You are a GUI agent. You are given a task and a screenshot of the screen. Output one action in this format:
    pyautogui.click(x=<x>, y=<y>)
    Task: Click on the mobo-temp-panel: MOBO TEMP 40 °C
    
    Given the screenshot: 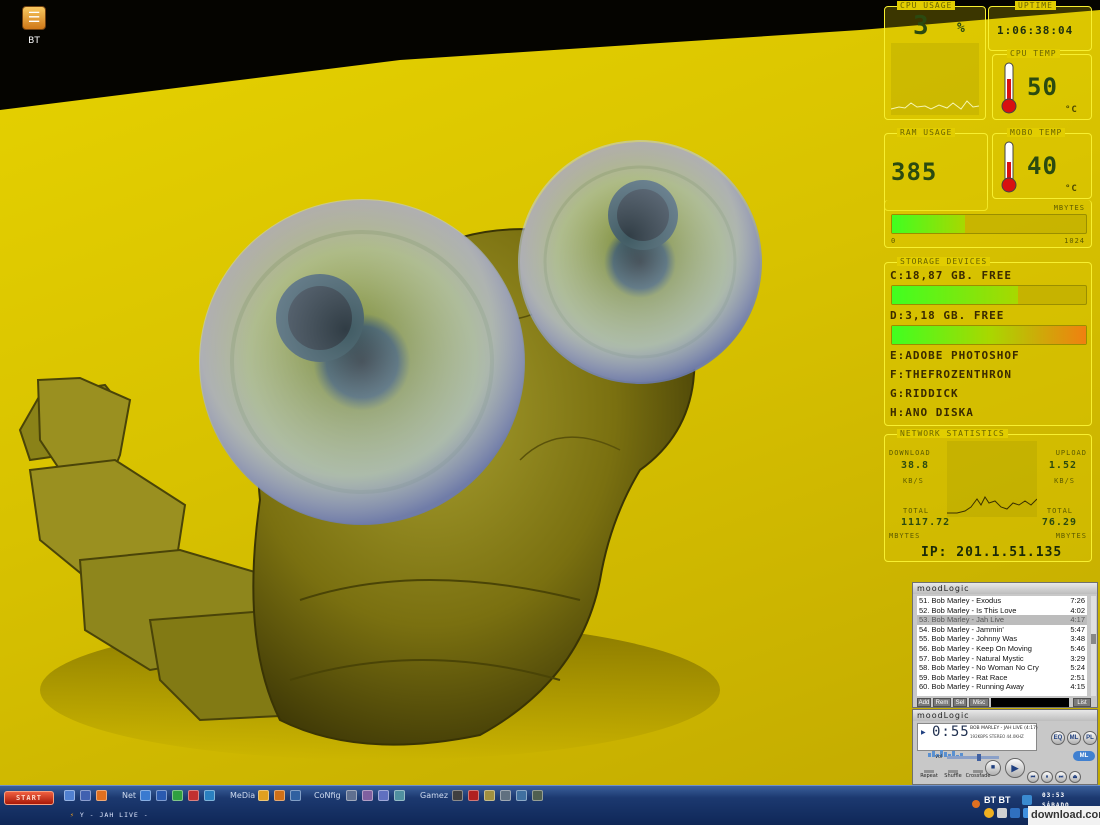 What is the action you would take?
    pyautogui.click(x=1042, y=163)
    